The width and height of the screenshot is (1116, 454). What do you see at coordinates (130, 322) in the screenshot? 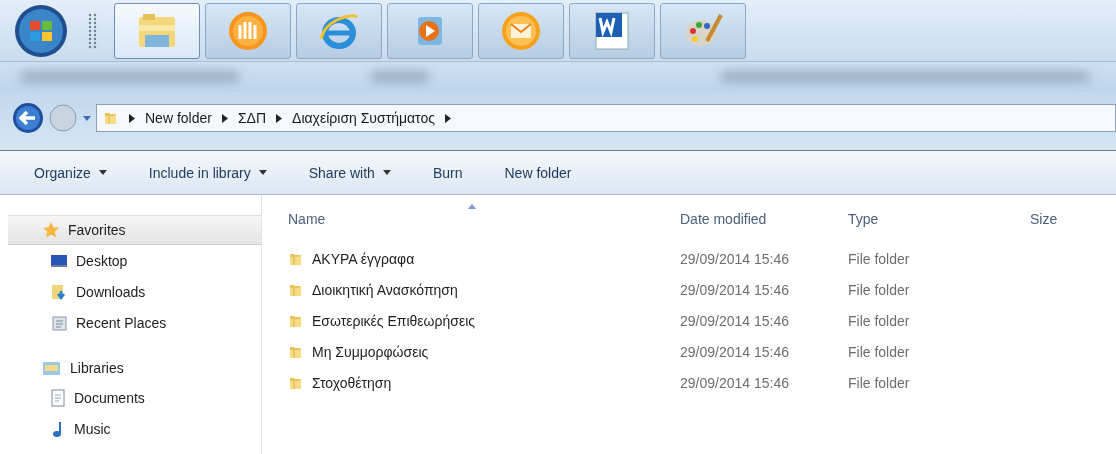
I see `nav-item: Recent Places` at bounding box center [130, 322].